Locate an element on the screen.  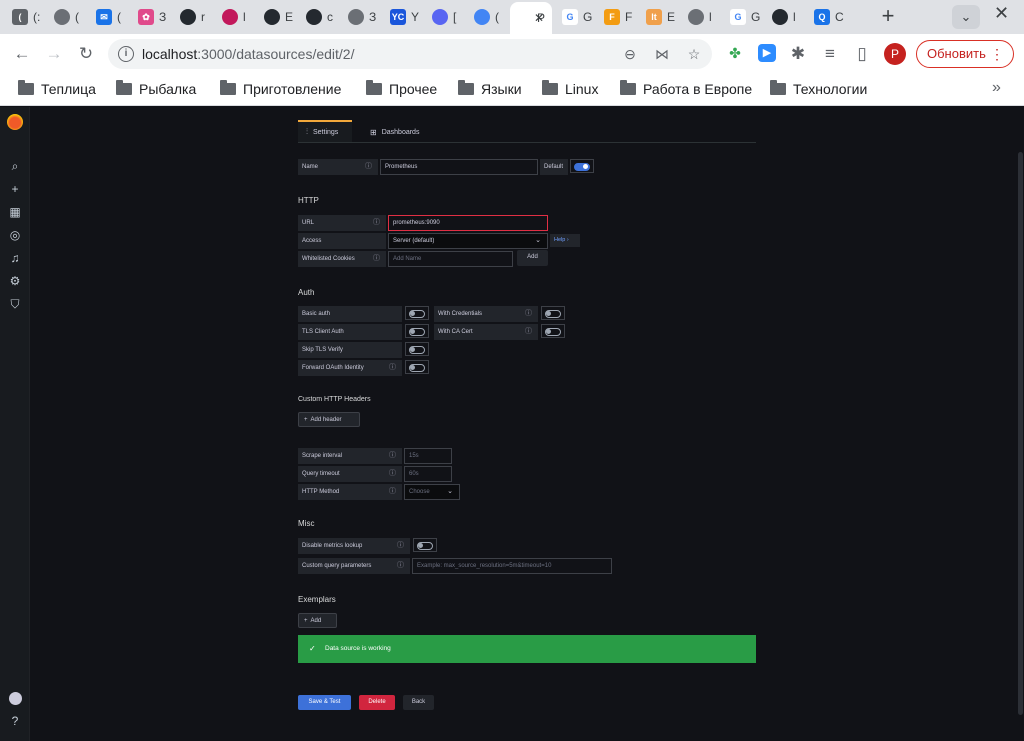
tls-client-auth-toggle is located at coordinates (417, 331).